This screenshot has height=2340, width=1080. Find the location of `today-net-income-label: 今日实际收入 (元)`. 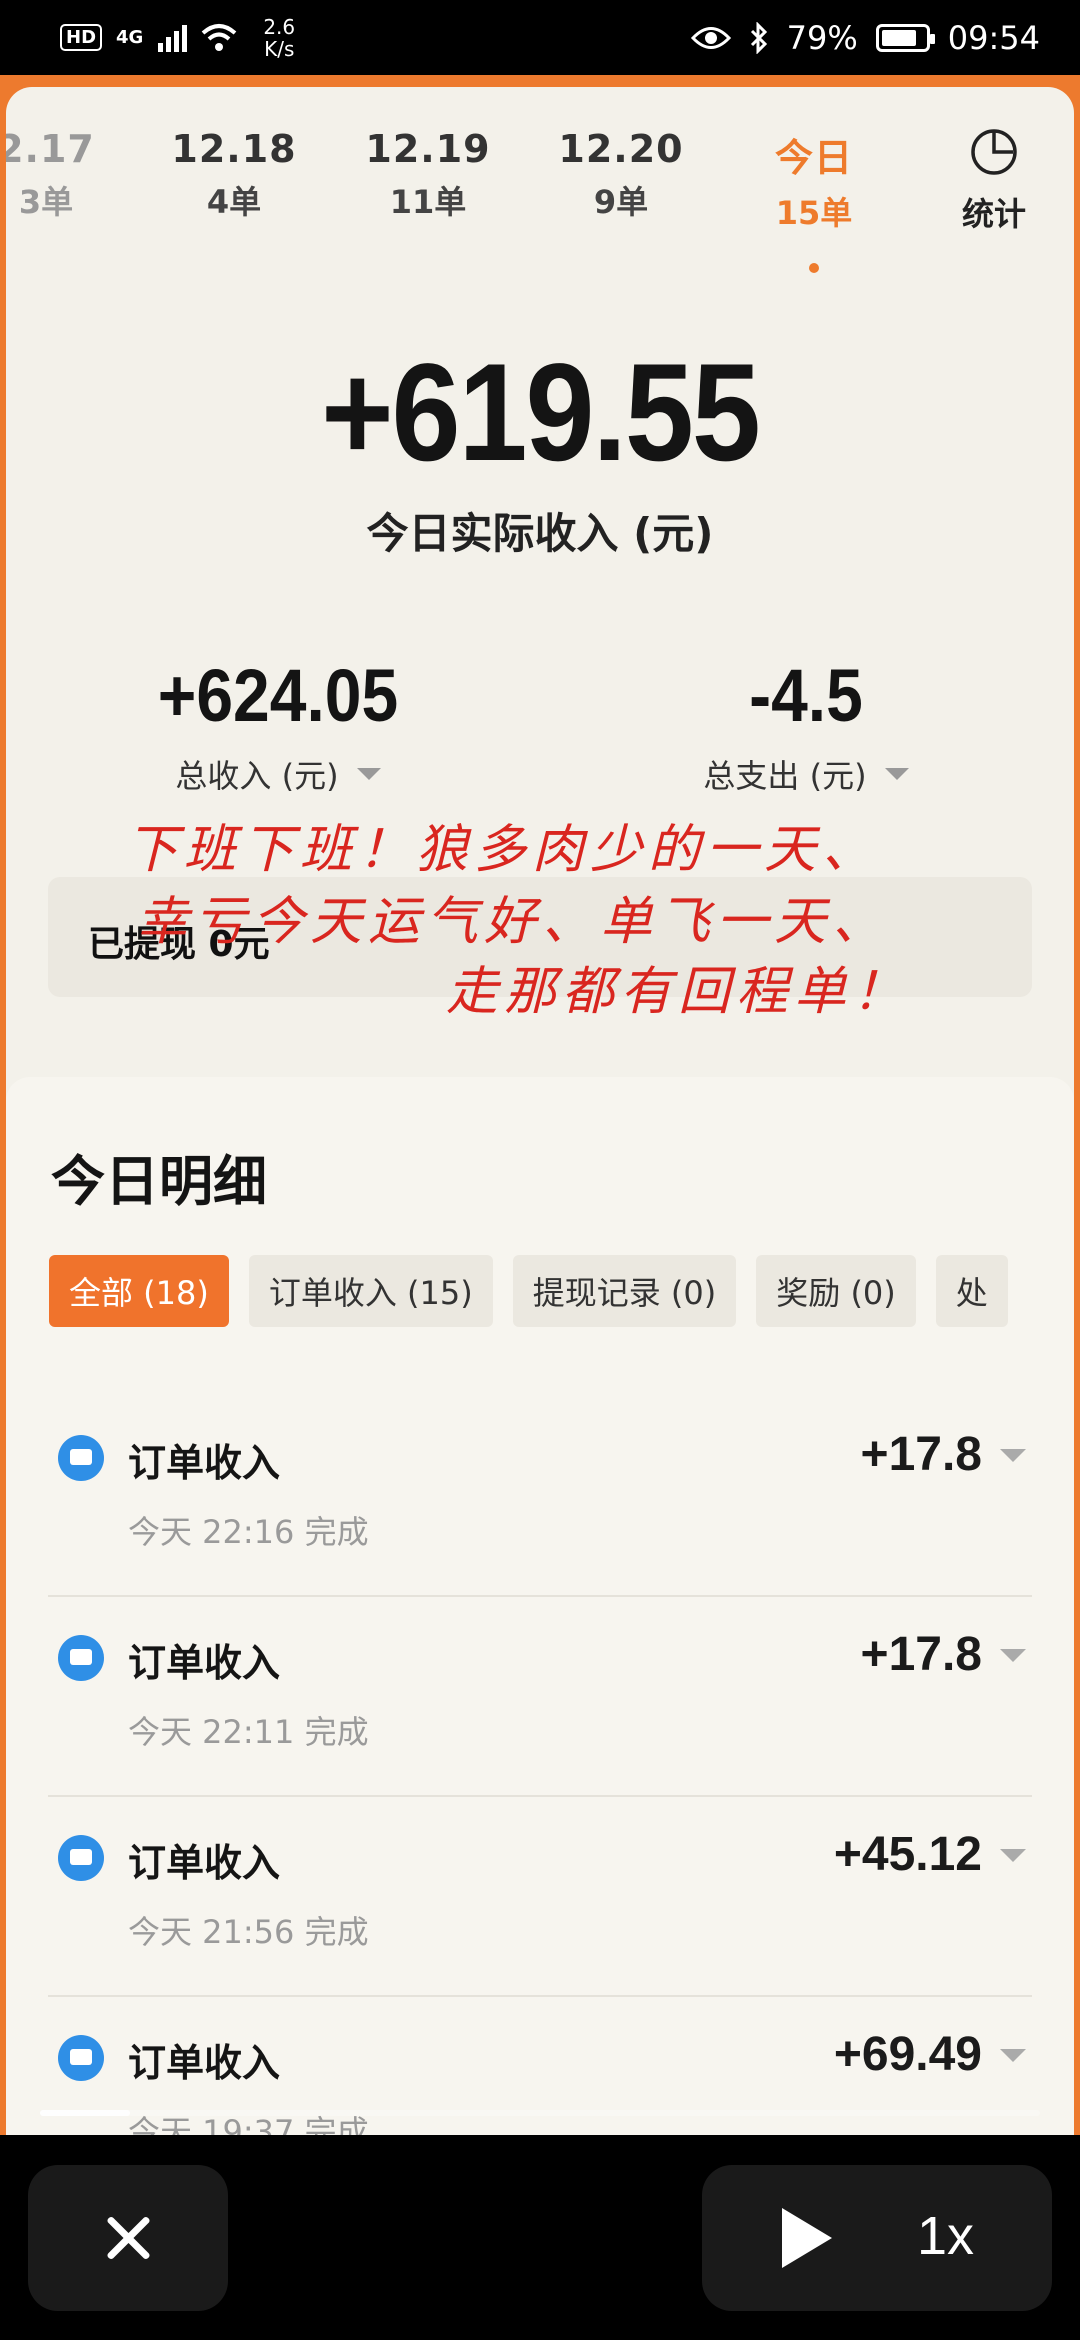

today-net-income-label: 今日实际收入 (元) is located at coordinates (540, 533).